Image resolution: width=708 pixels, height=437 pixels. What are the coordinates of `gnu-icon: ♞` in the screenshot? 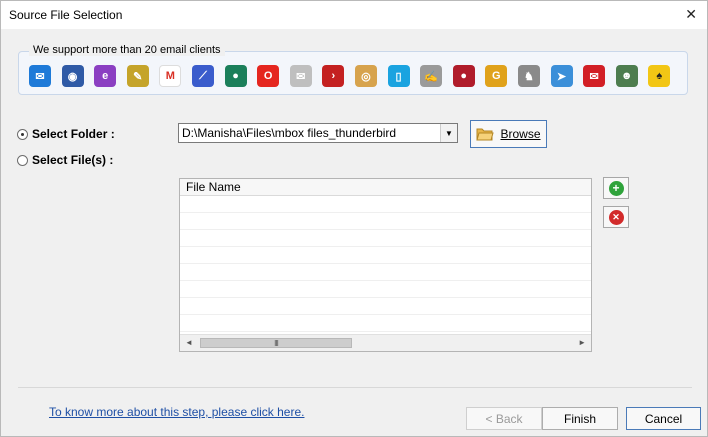 It's located at (528, 76).